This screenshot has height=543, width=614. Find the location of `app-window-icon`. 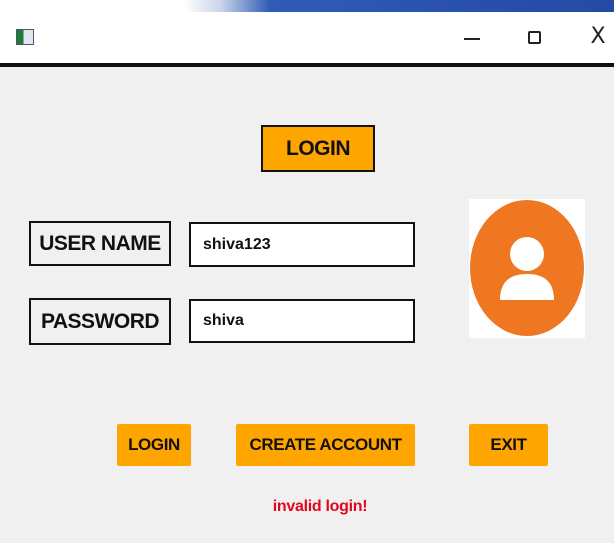

app-window-icon is located at coordinates (25, 37).